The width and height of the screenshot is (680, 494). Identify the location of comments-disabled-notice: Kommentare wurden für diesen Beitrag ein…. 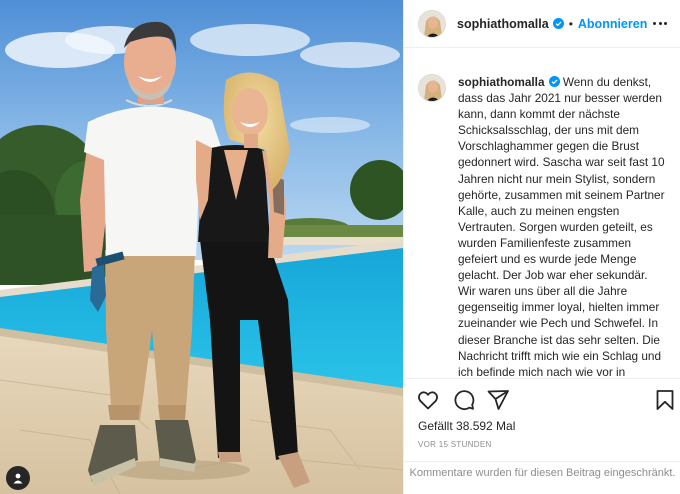
(542, 477).